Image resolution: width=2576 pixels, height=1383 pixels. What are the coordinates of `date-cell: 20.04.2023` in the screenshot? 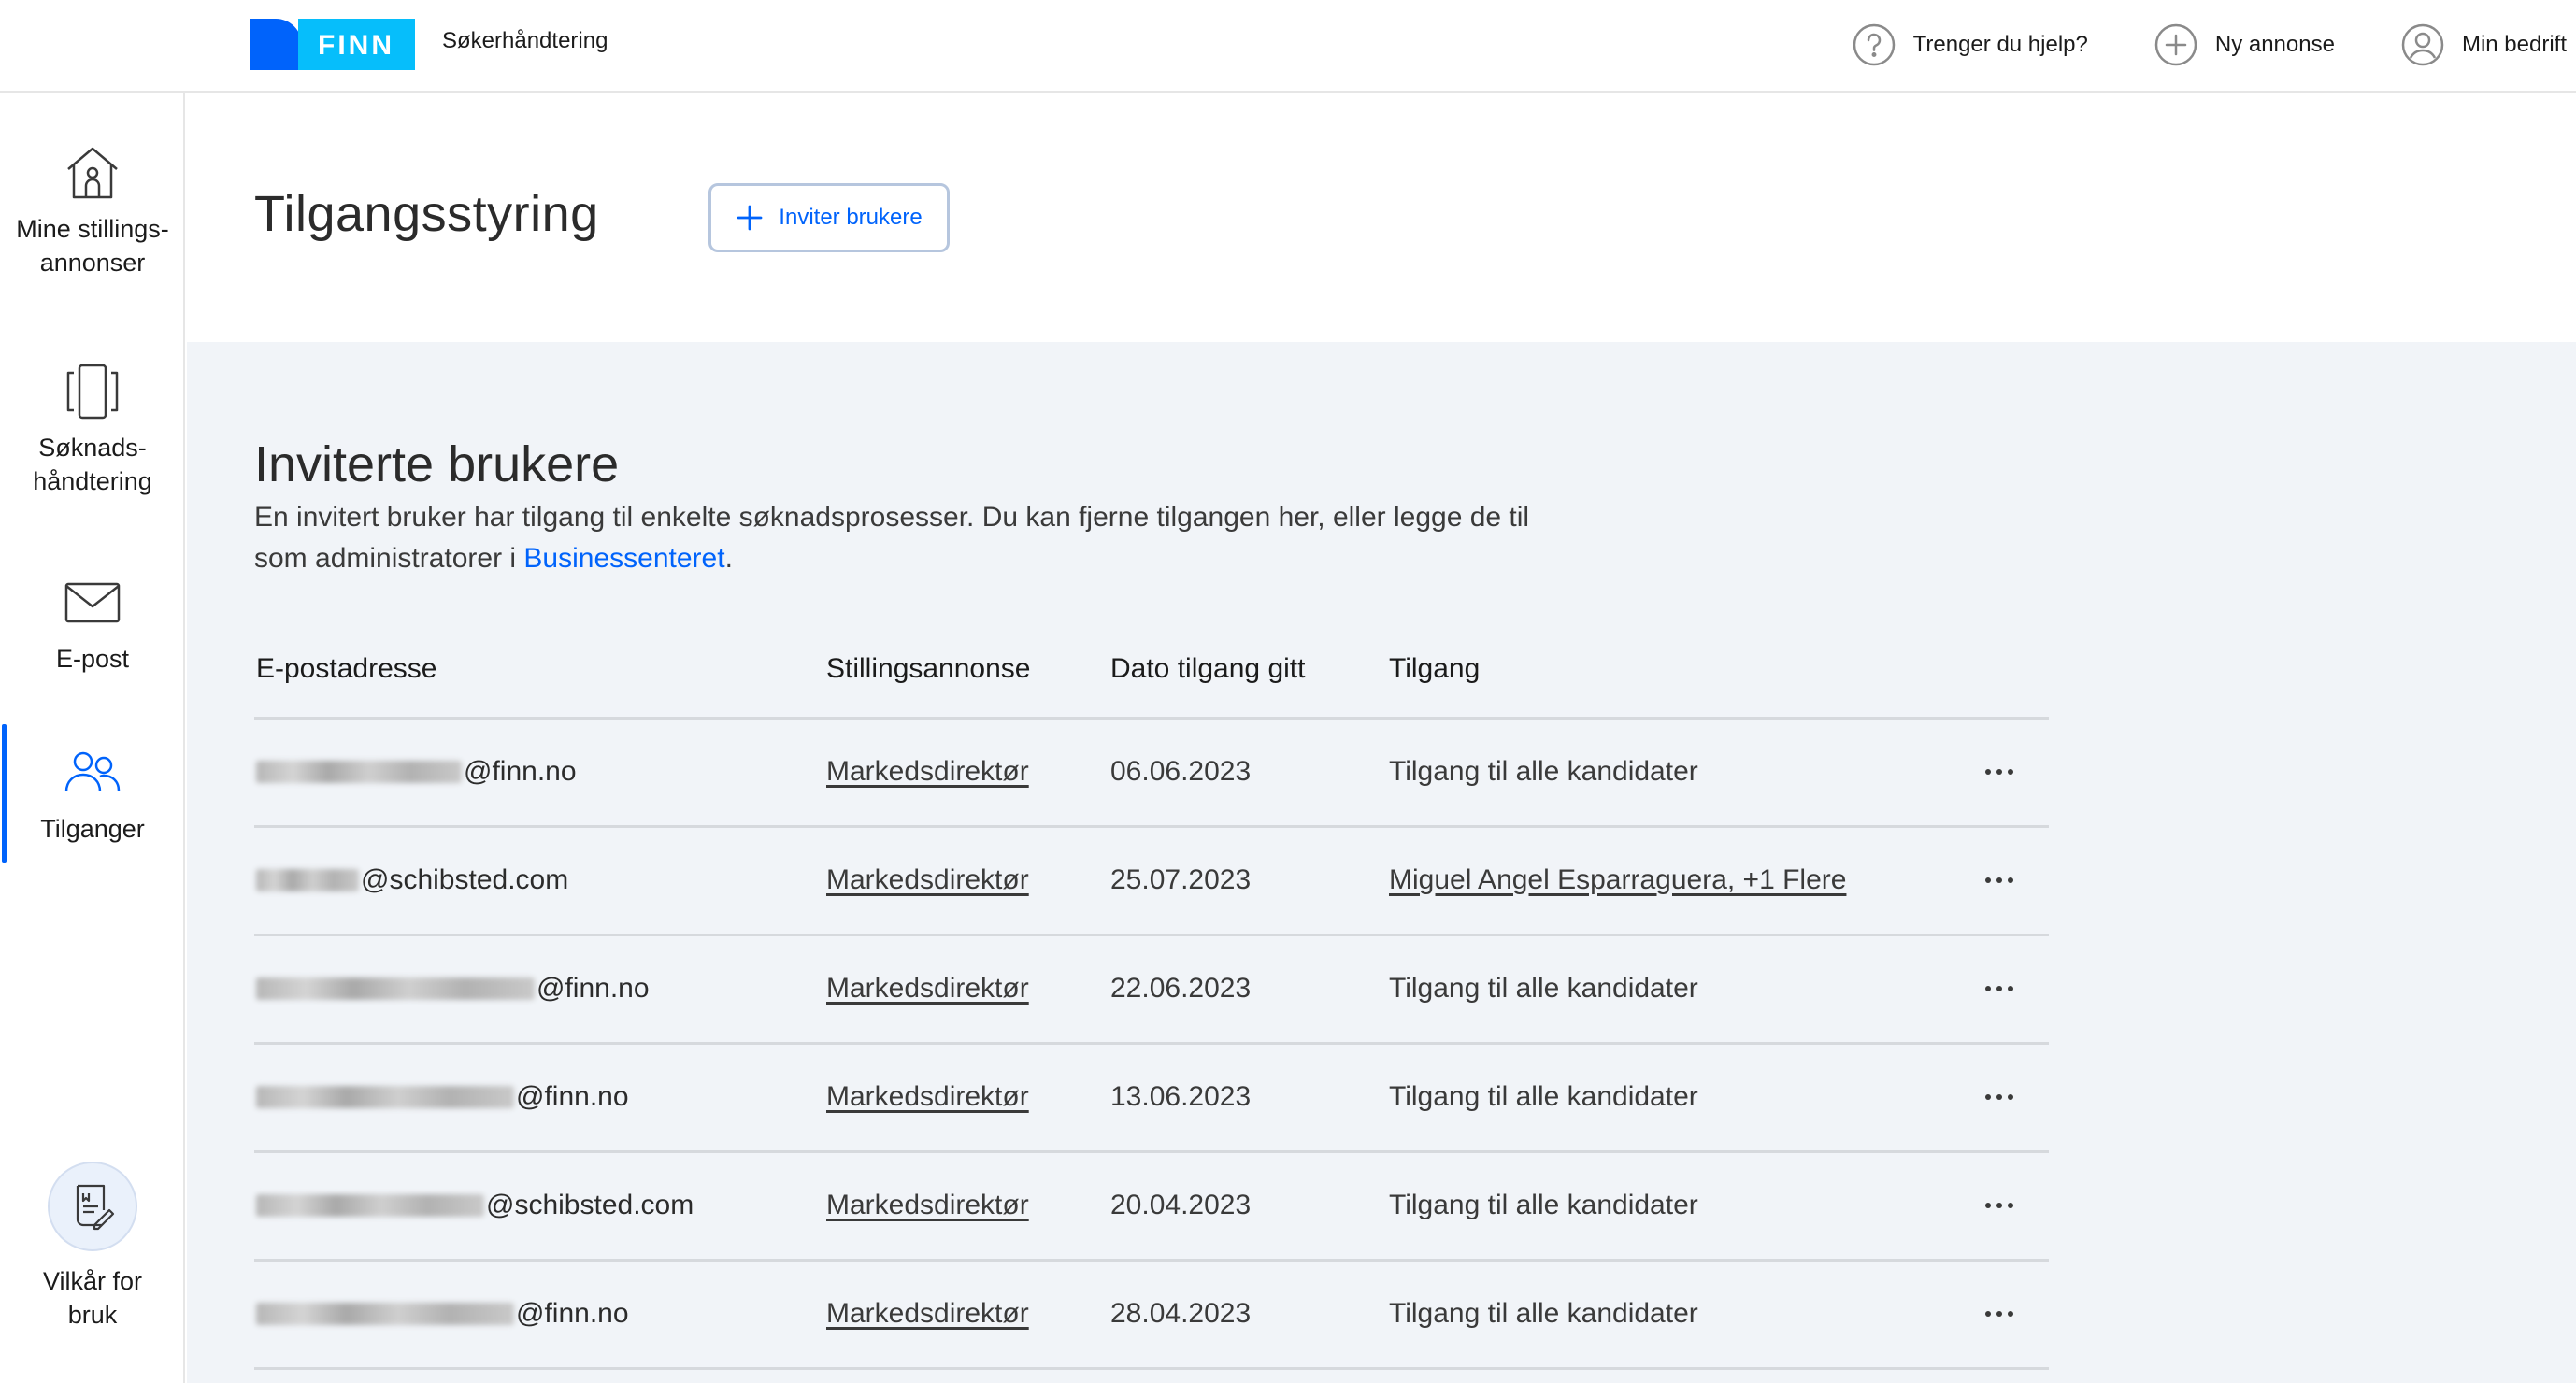 It's located at (1249, 1206).